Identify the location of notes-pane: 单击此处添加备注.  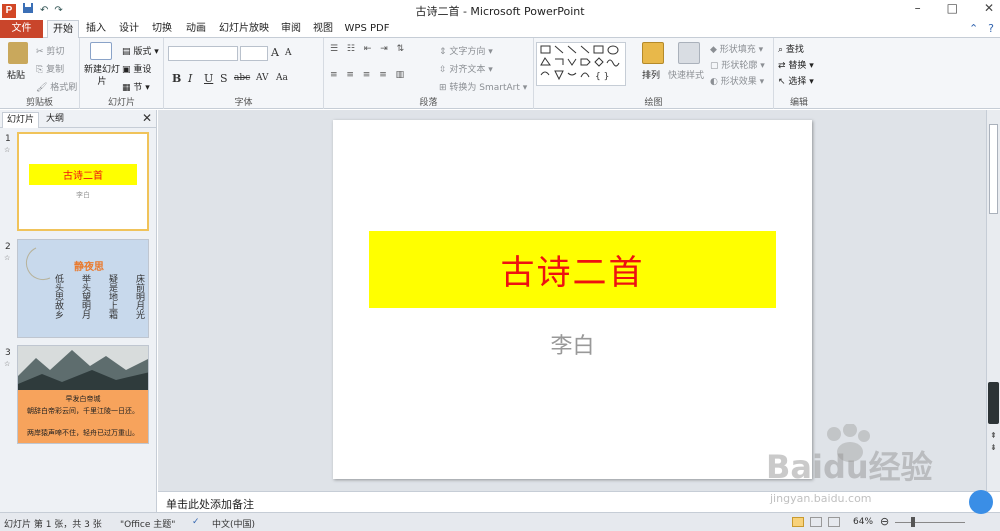
(579, 501).